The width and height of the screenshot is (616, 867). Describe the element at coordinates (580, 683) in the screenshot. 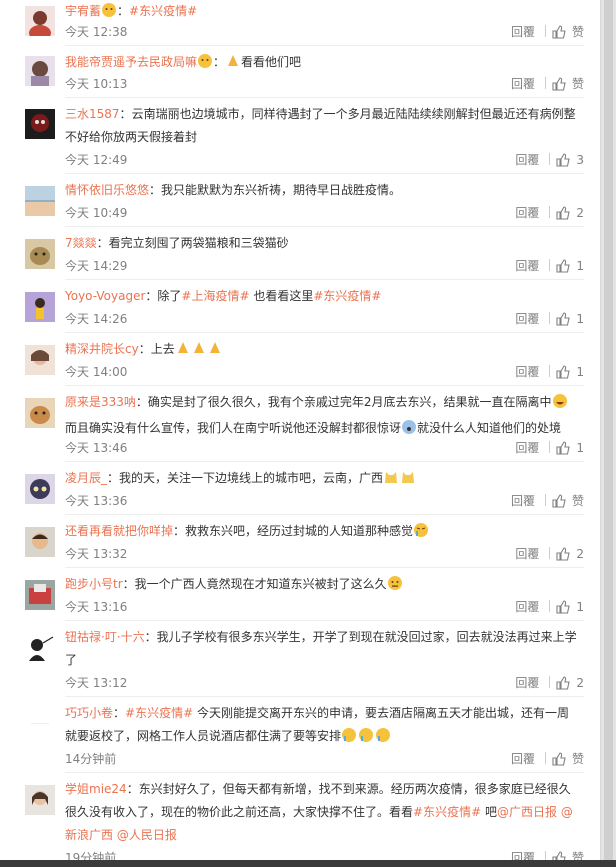

I see `like-count: 2` at that location.